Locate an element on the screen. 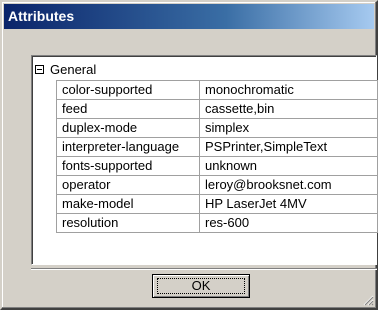 The image size is (382, 314). ok-button-label: OK is located at coordinates (201, 285).